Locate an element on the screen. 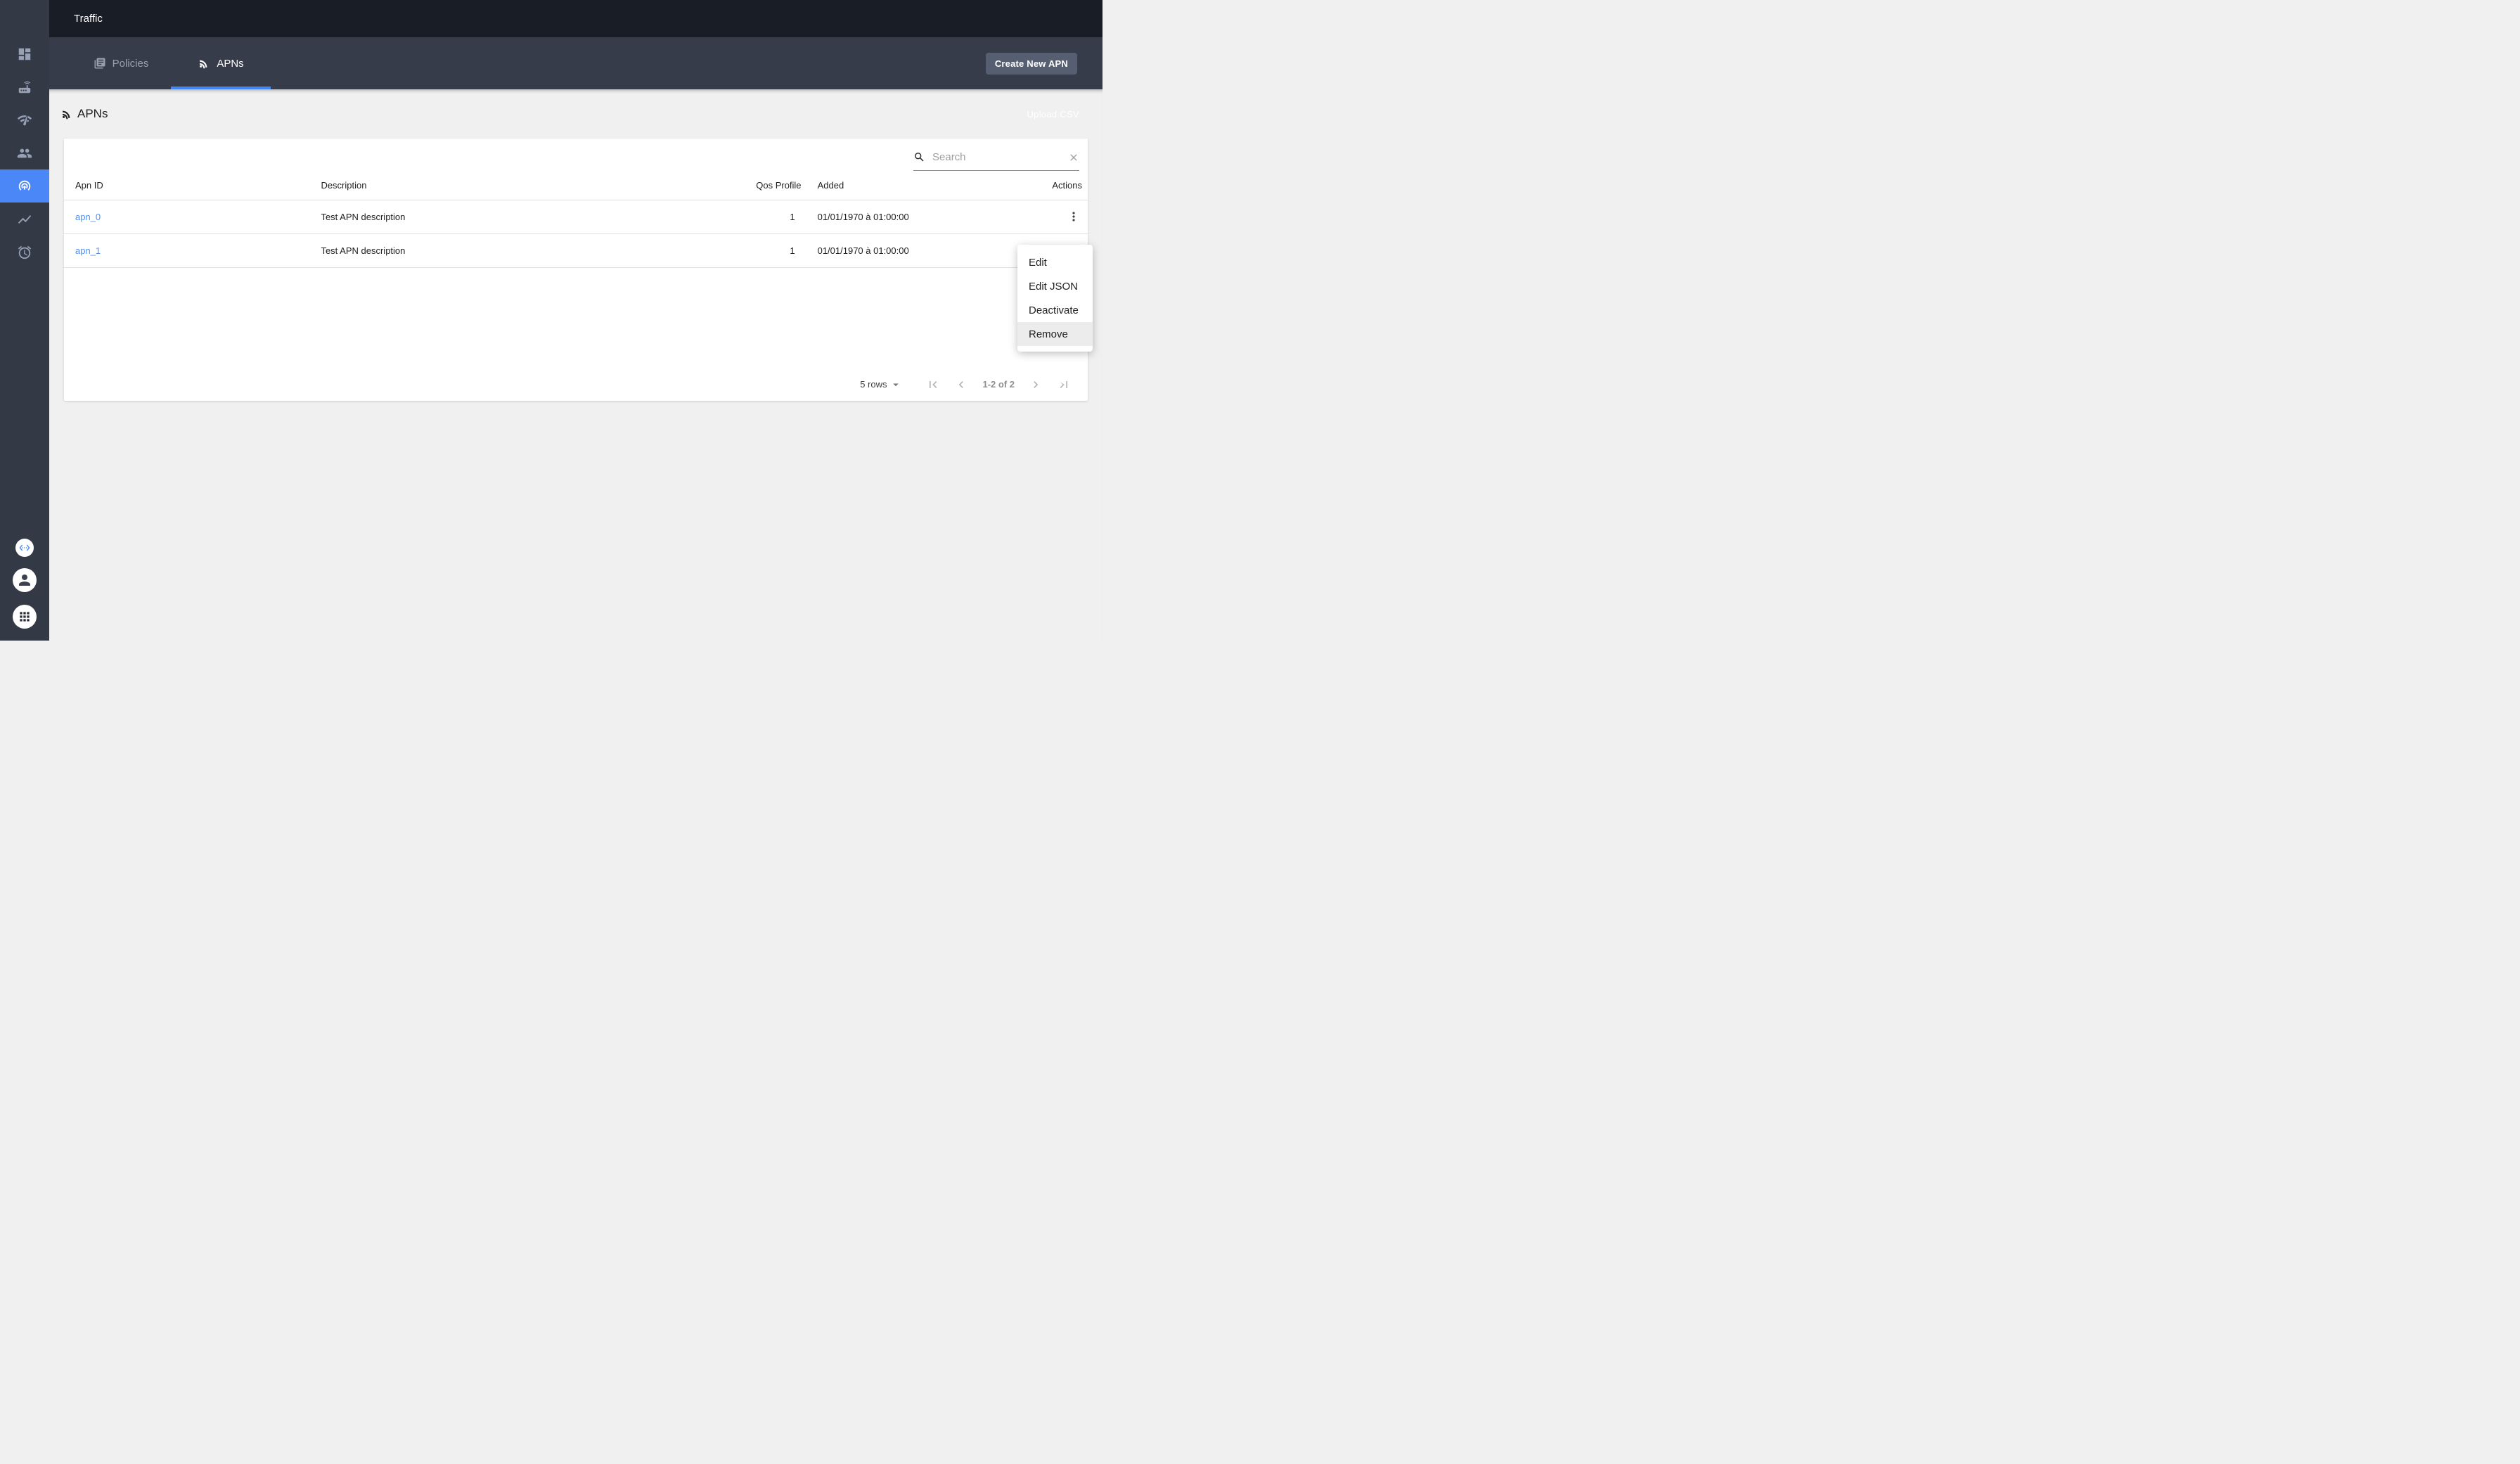 Image resolution: width=2520 pixels, height=1464 pixels. chevron-down-icon is located at coordinates (896, 384).